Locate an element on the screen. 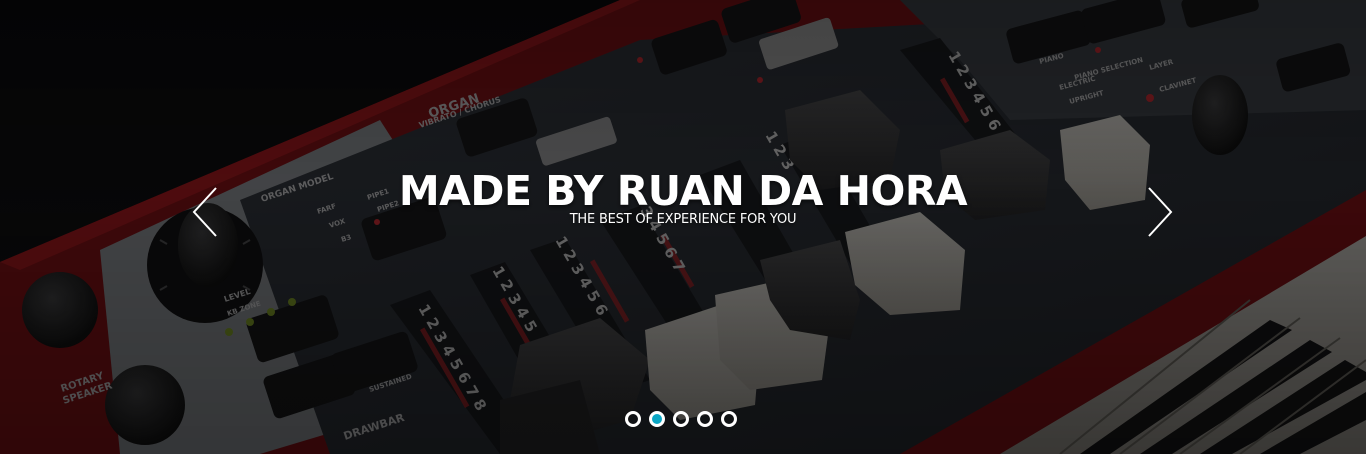 The width and height of the screenshot is (1366, 454). carousel-indicators is located at coordinates (681, 419).